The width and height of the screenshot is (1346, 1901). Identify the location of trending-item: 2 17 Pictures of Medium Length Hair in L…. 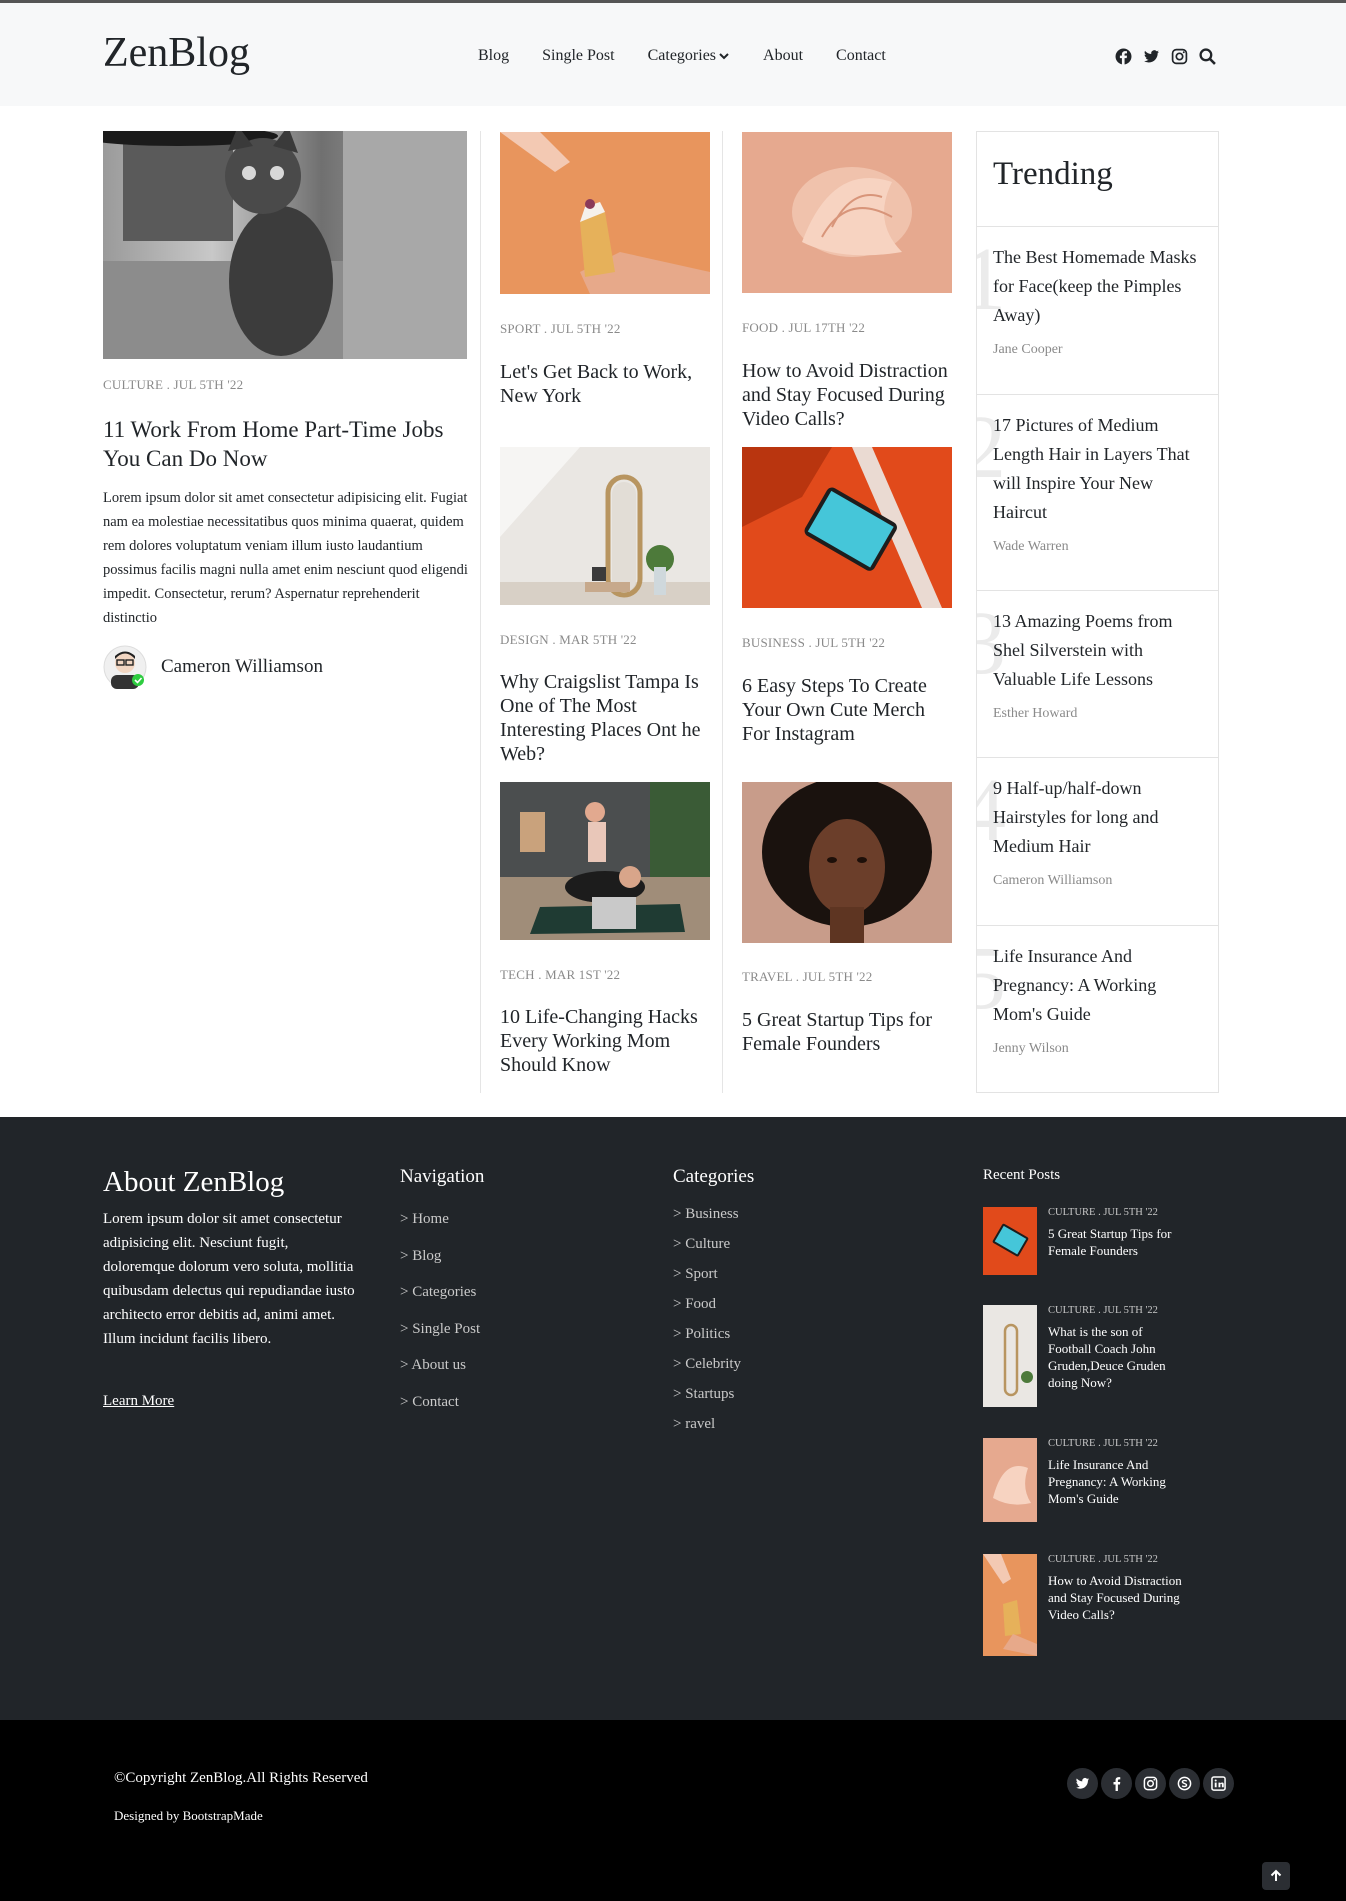
(1097, 493).